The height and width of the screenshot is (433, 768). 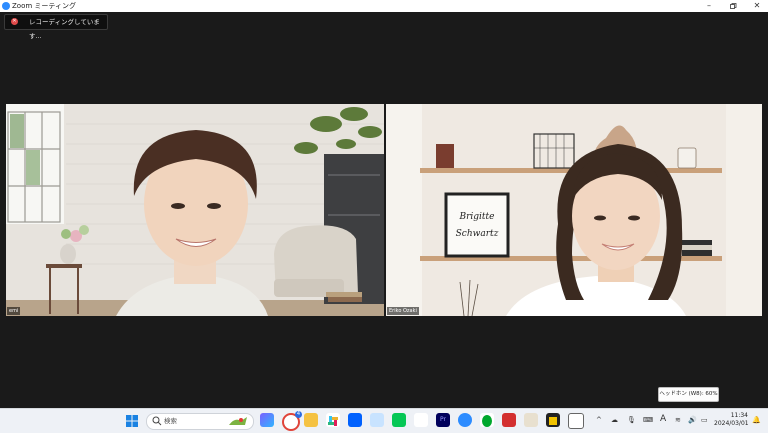 What do you see at coordinates (553, 420) in the screenshot?
I see `sticky-notes-icon` at bounding box center [553, 420].